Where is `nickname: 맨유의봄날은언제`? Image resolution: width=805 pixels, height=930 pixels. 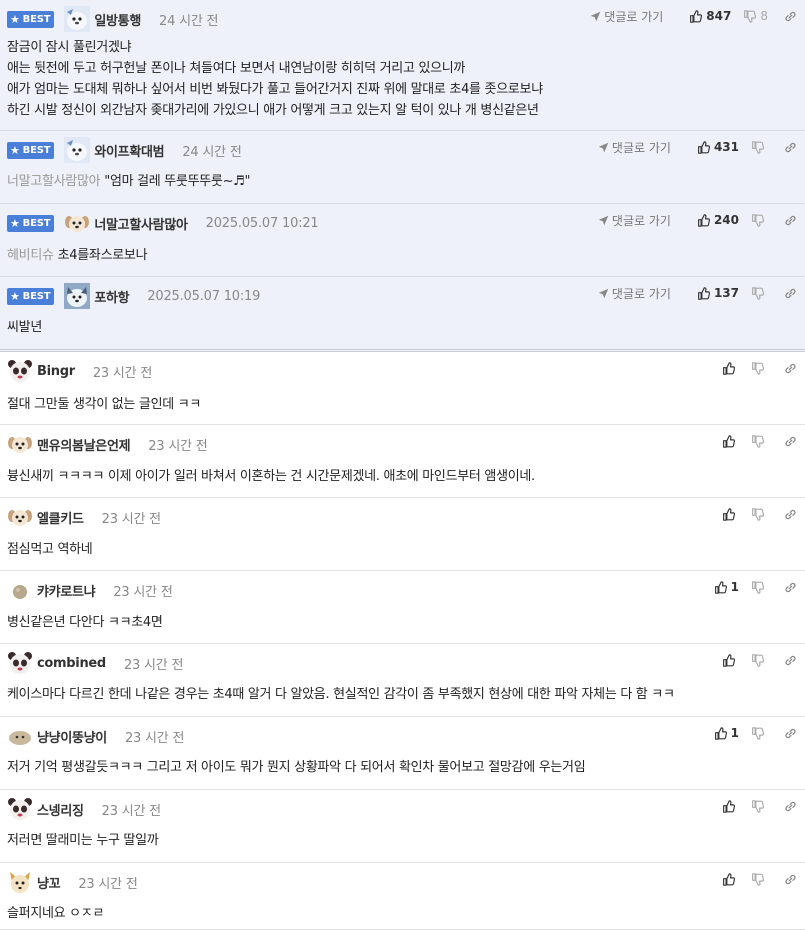 nickname: 맨유의봄날은언제 is located at coordinates (84, 444).